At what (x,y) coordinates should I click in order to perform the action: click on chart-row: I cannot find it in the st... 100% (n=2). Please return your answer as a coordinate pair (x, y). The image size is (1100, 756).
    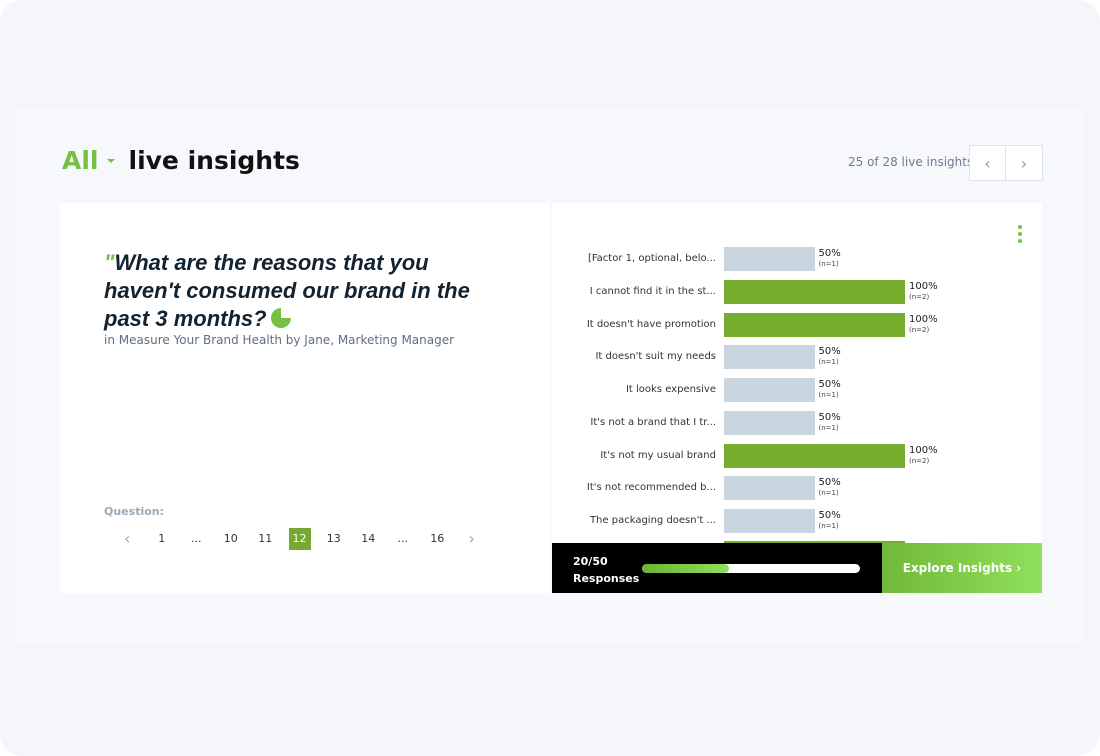
    Looking at the image, I should click on (797, 291).